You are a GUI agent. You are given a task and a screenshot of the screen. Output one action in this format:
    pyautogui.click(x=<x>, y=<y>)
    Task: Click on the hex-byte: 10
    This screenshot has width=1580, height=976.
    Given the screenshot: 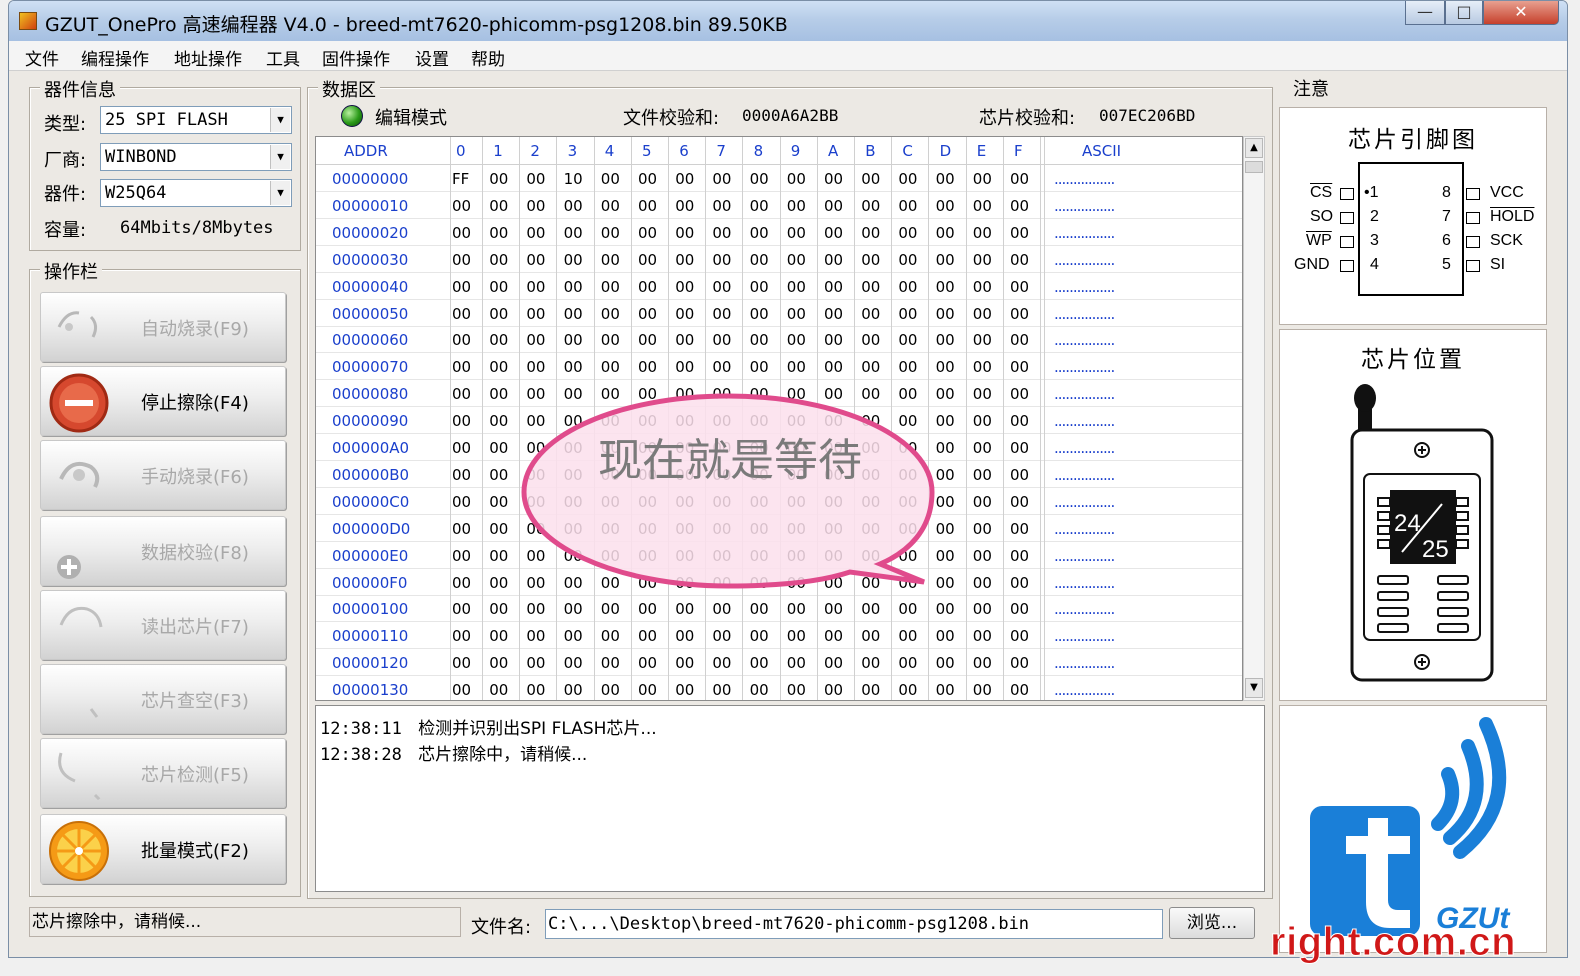 What is the action you would take?
    pyautogui.click(x=573, y=179)
    